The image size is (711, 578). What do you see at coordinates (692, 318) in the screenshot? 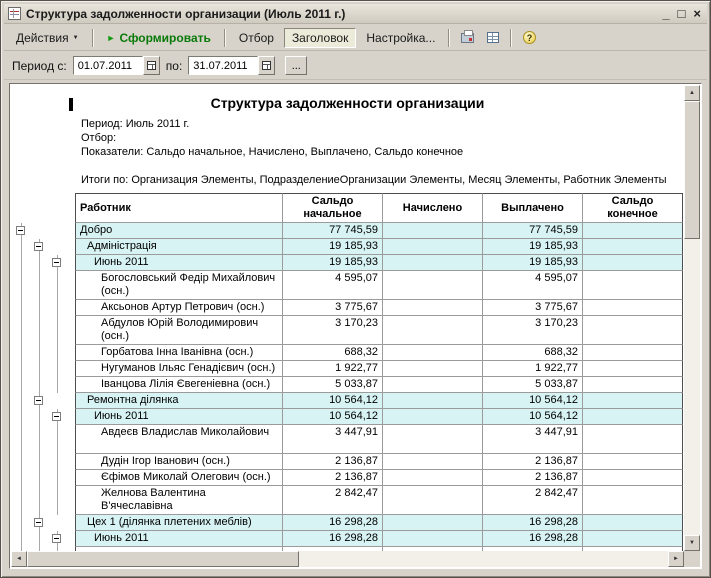
I see `vertical-scrollbar: ▲ ▼` at bounding box center [692, 318].